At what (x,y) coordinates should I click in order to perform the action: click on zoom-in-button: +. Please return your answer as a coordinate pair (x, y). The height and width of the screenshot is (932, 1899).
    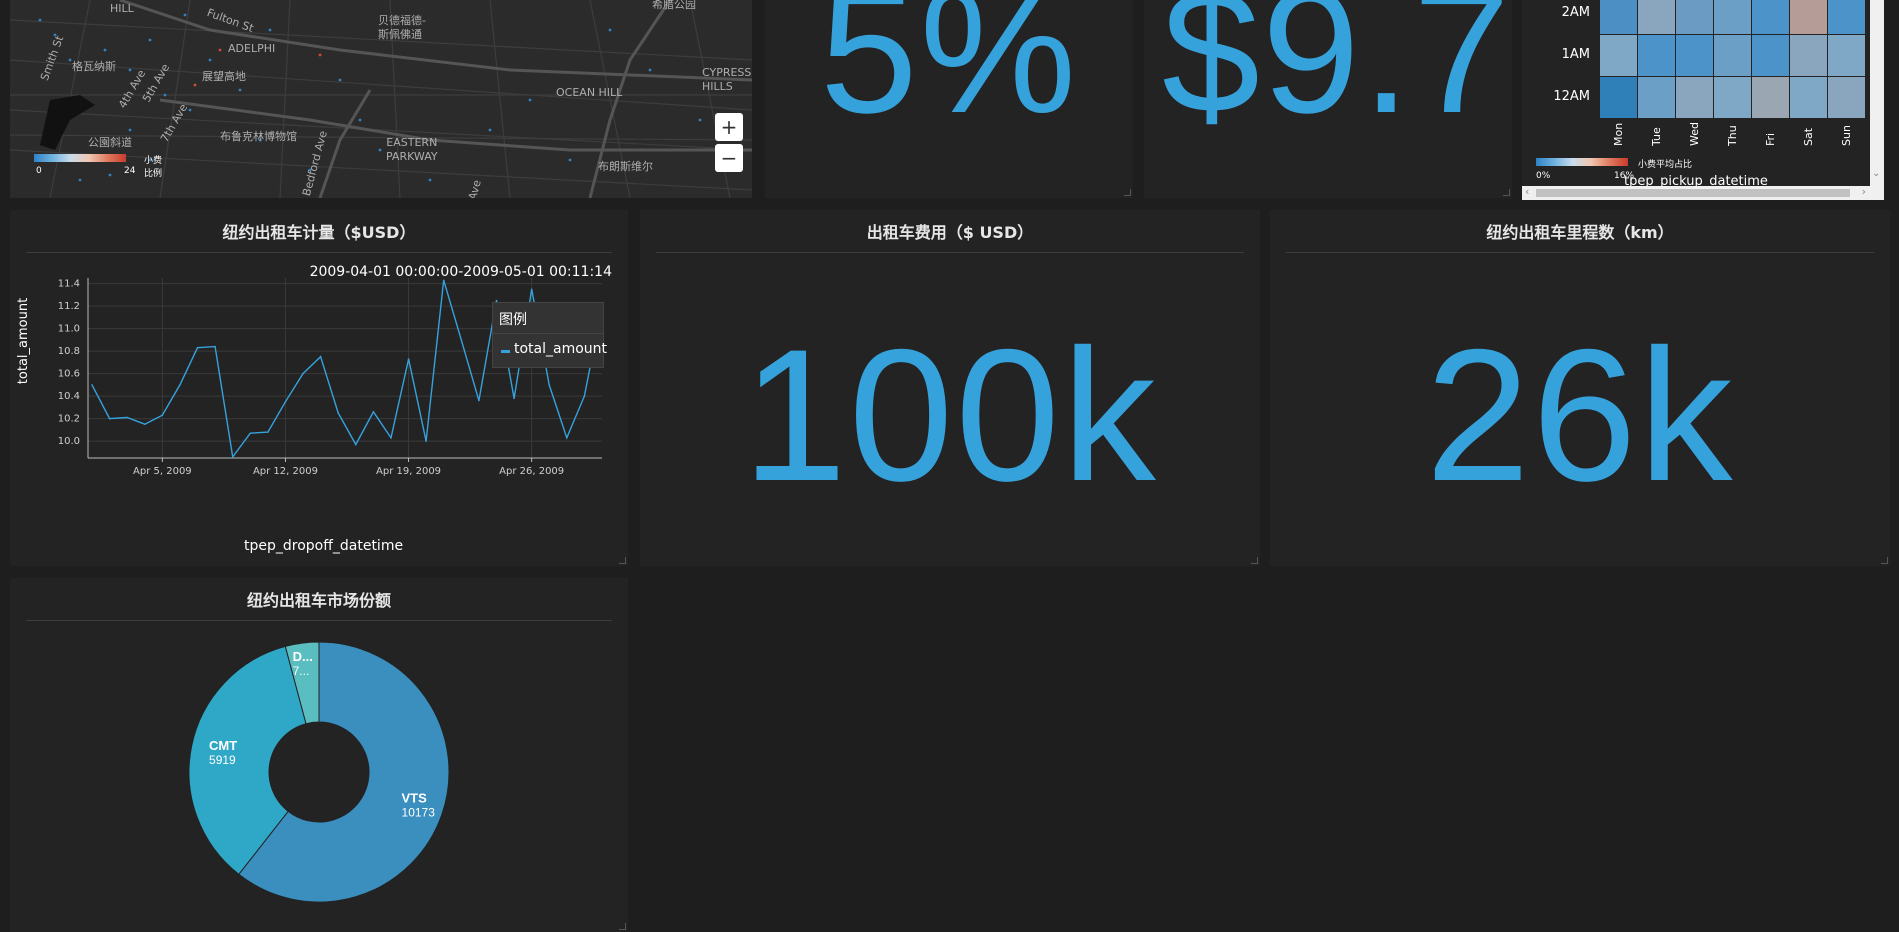
    Looking at the image, I should click on (729, 127).